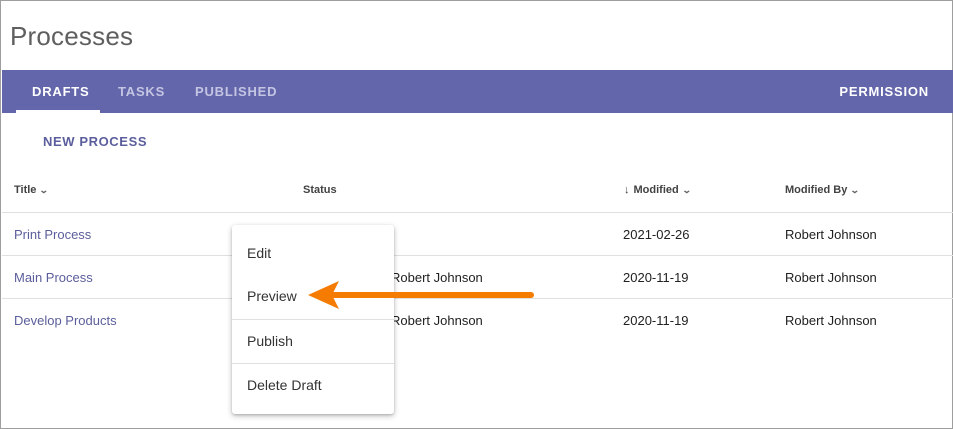 Image resolution: width=953 pixels, height=429 pixels. Describe the element at coordinates (236, 91) in the screenshot. I see `tab-published: PUBLISHED` at that location.